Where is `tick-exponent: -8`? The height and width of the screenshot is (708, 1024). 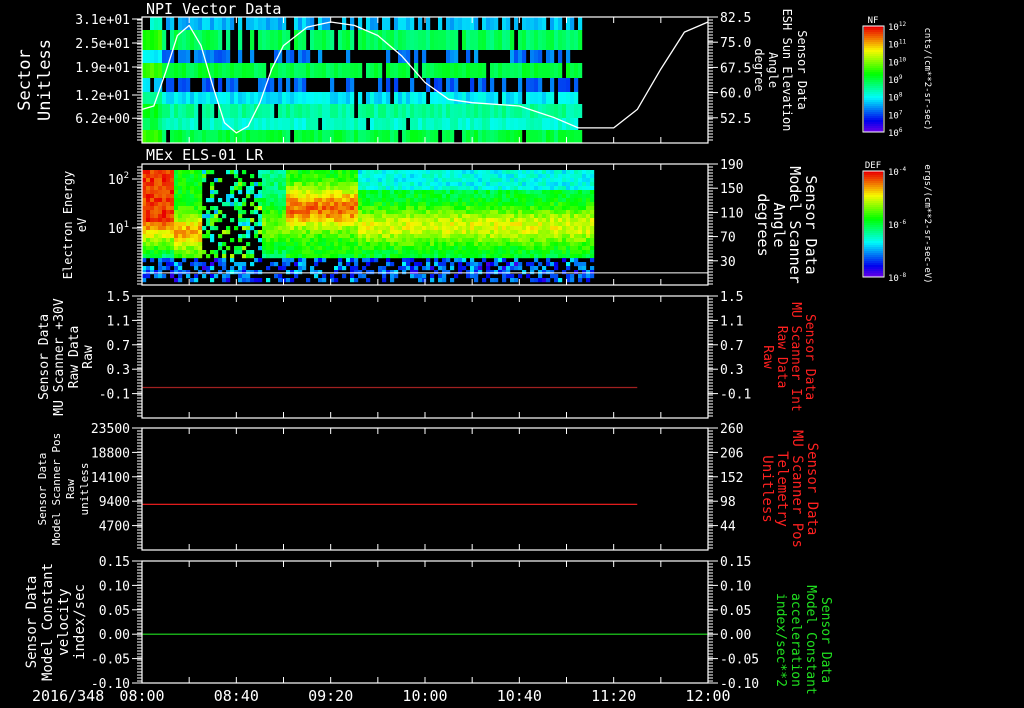
tick-exponent: -8 is located at coordinates (903, 275).